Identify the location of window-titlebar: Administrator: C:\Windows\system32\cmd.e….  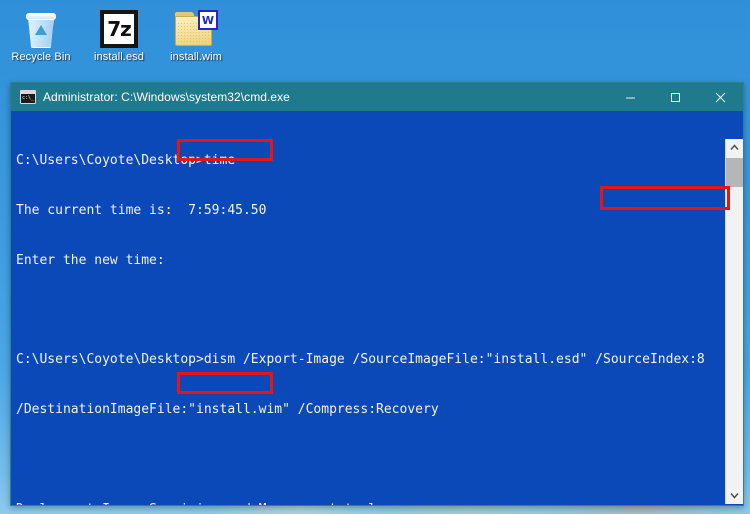
(377, 97).